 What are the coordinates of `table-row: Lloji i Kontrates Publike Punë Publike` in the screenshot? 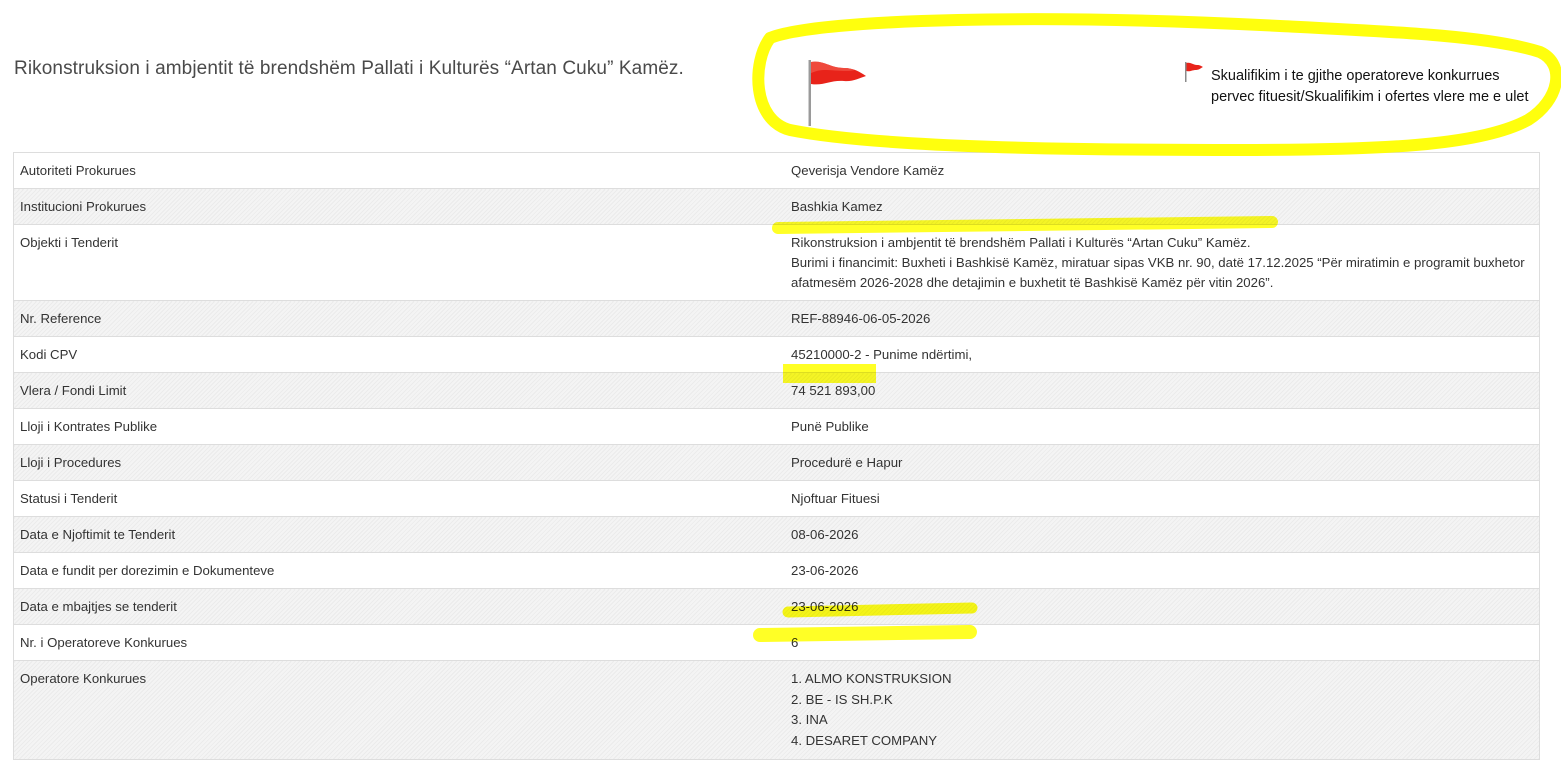 It's located at (776, 426).